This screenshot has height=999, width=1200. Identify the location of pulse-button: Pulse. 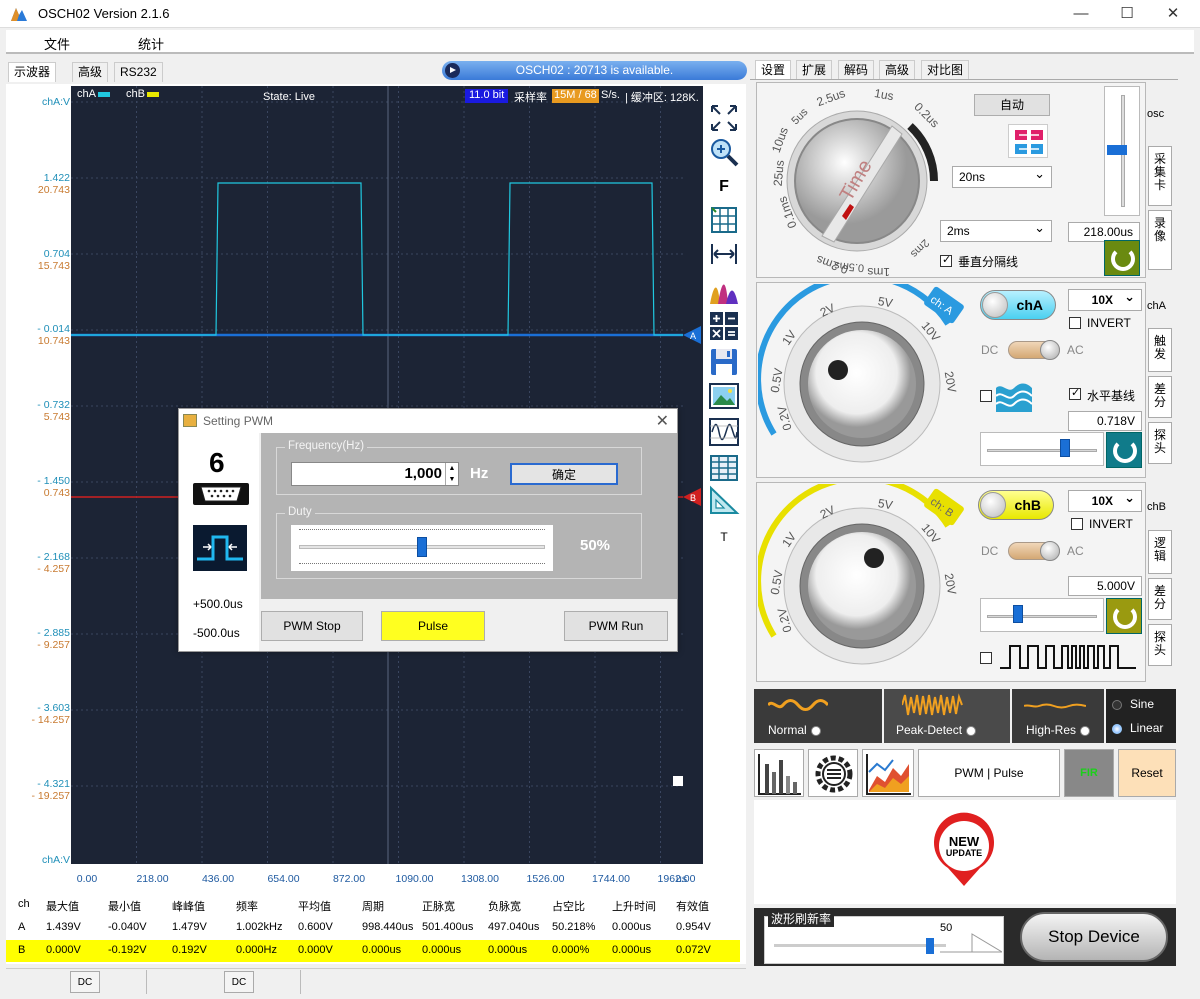
(433, 626).